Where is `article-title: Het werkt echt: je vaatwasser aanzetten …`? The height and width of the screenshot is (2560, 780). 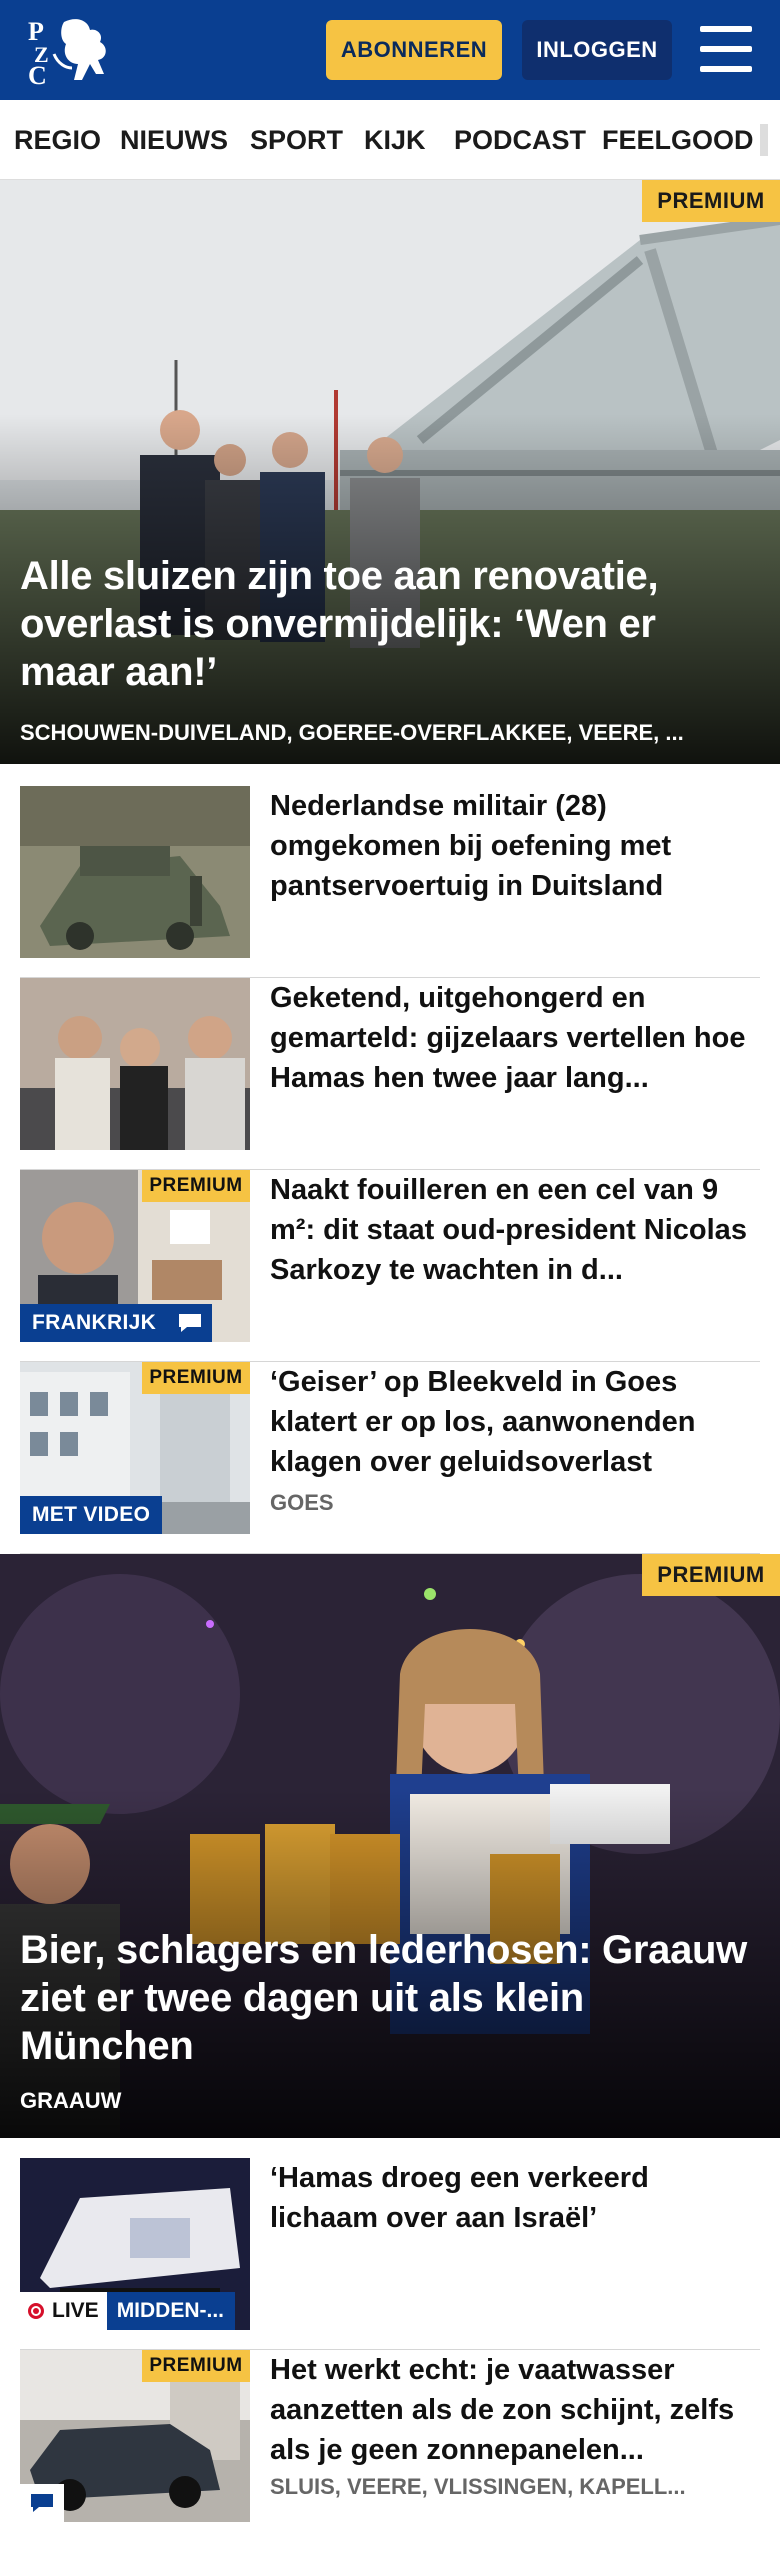
article-title: Het werkt echt: je vaatwasser aanzetten … is located at coordinates (515, 2410).